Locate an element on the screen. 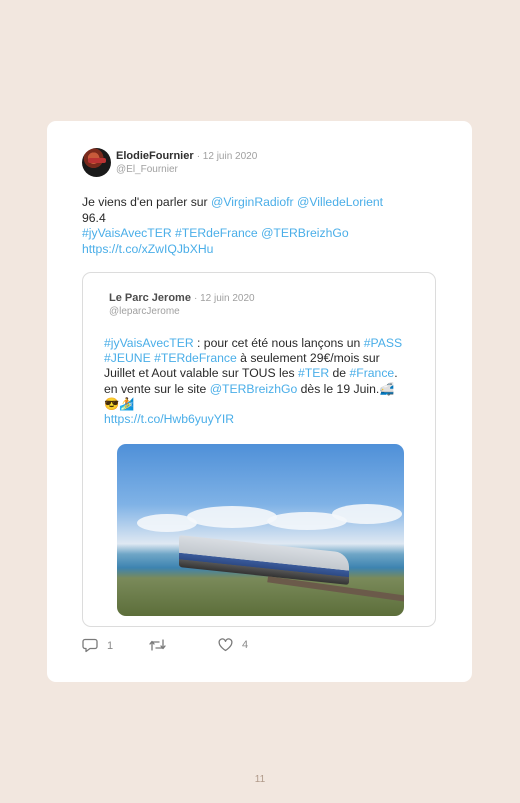 The image size is (520, 803). hashtag-jeune: #JEUNE is located at coordinates (127, 358).